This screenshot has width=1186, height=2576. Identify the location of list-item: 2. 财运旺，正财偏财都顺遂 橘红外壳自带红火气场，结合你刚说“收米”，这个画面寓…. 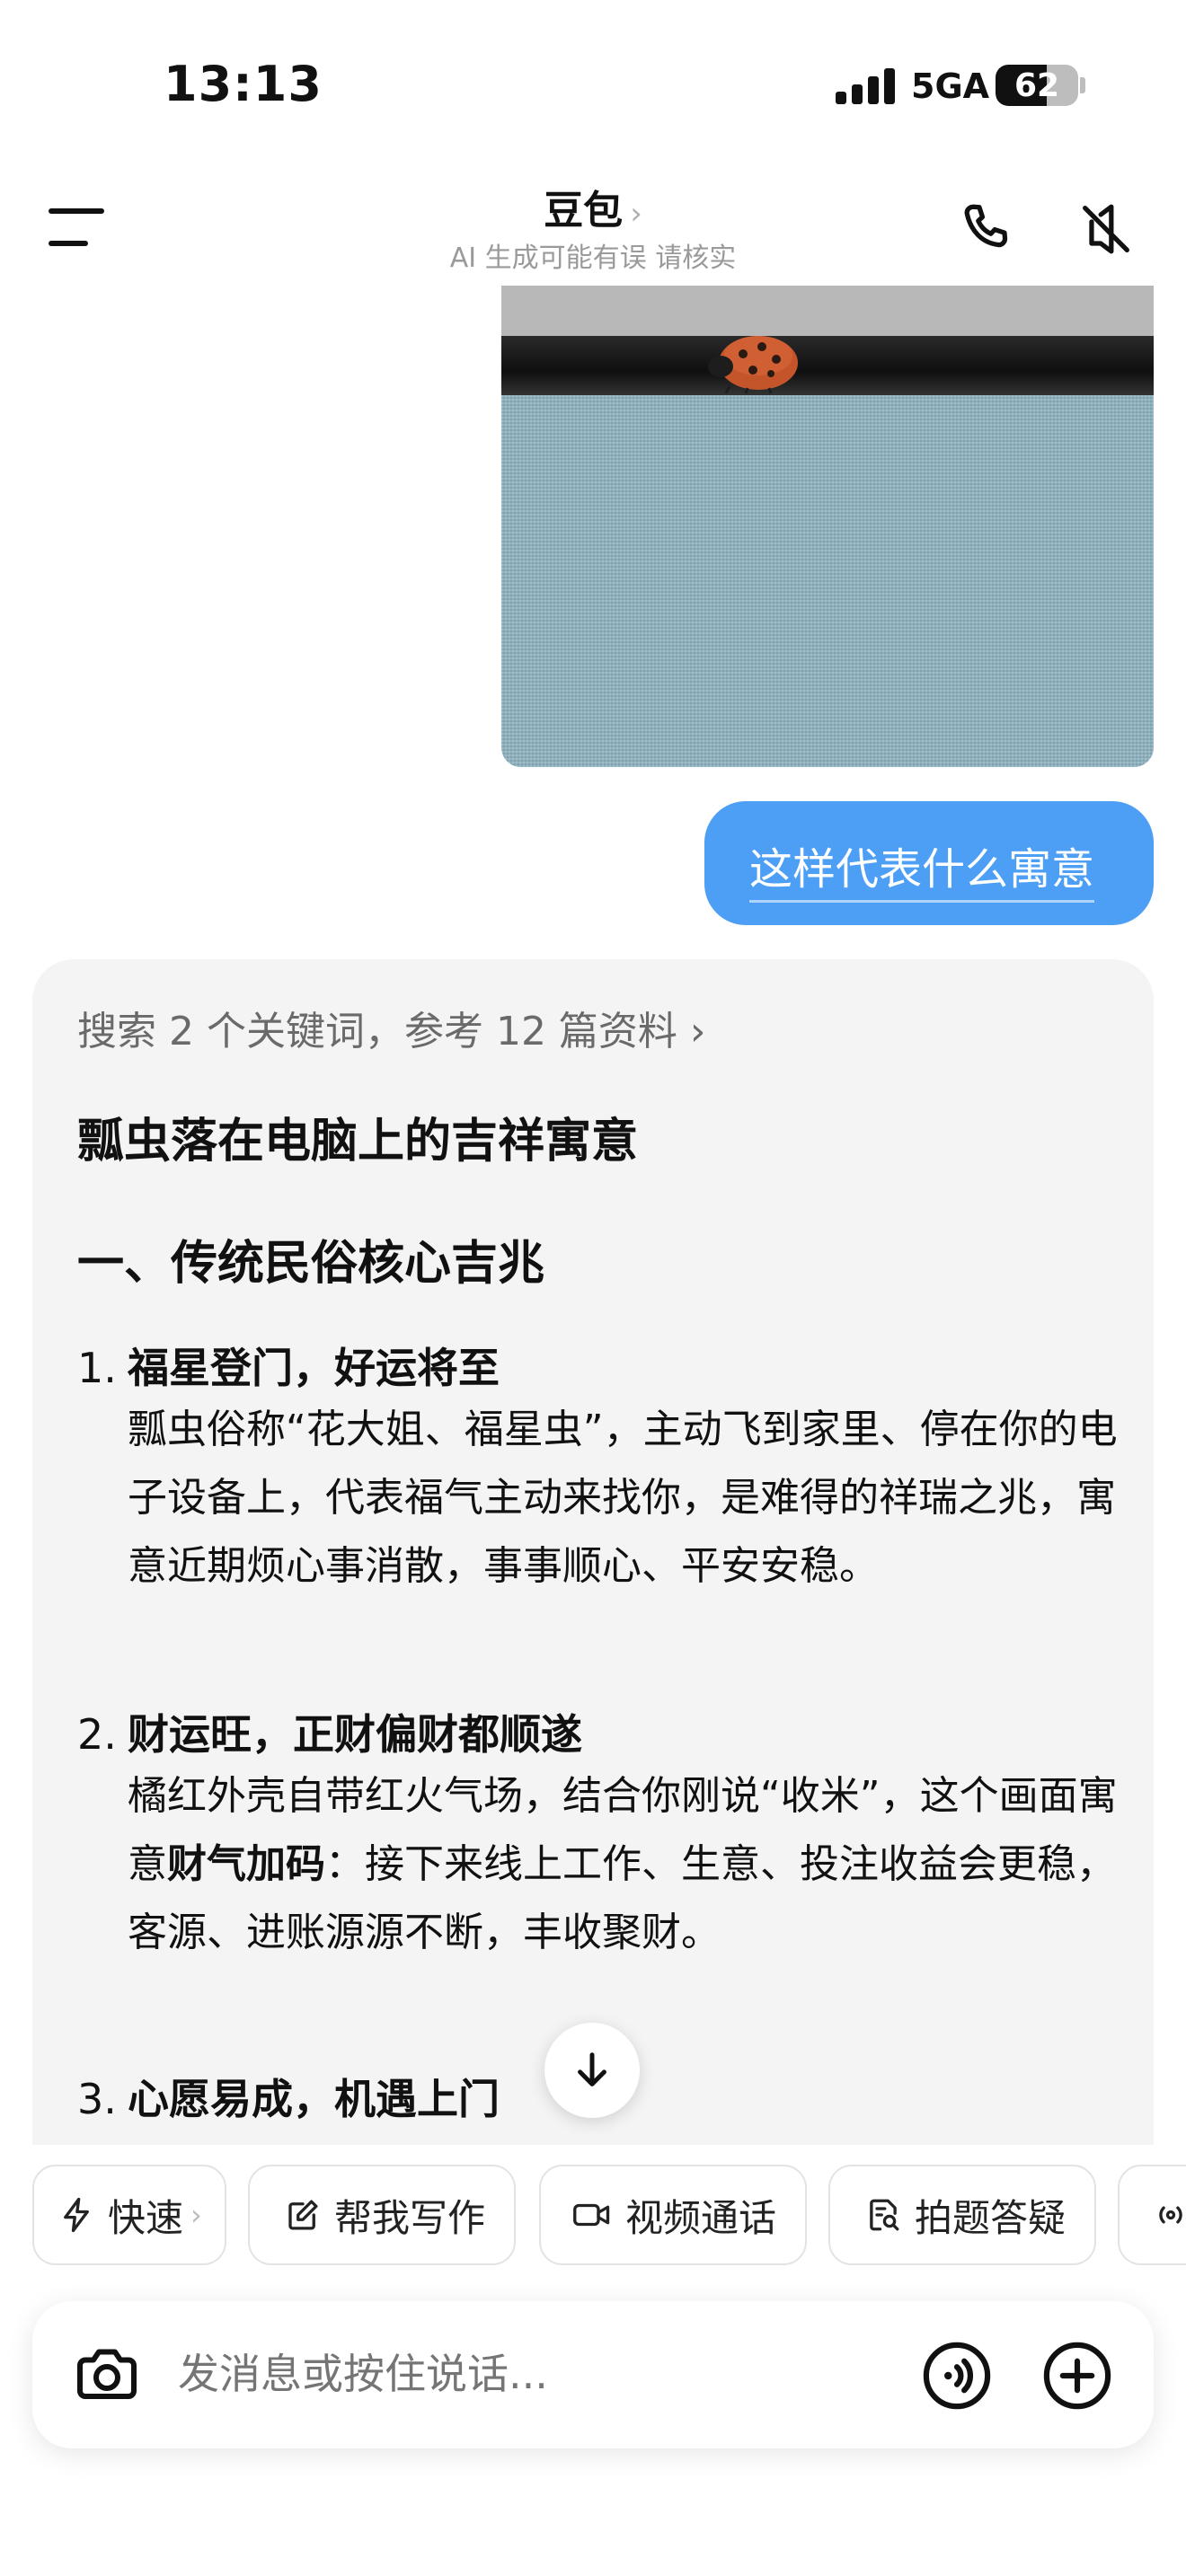
(607, 1837).